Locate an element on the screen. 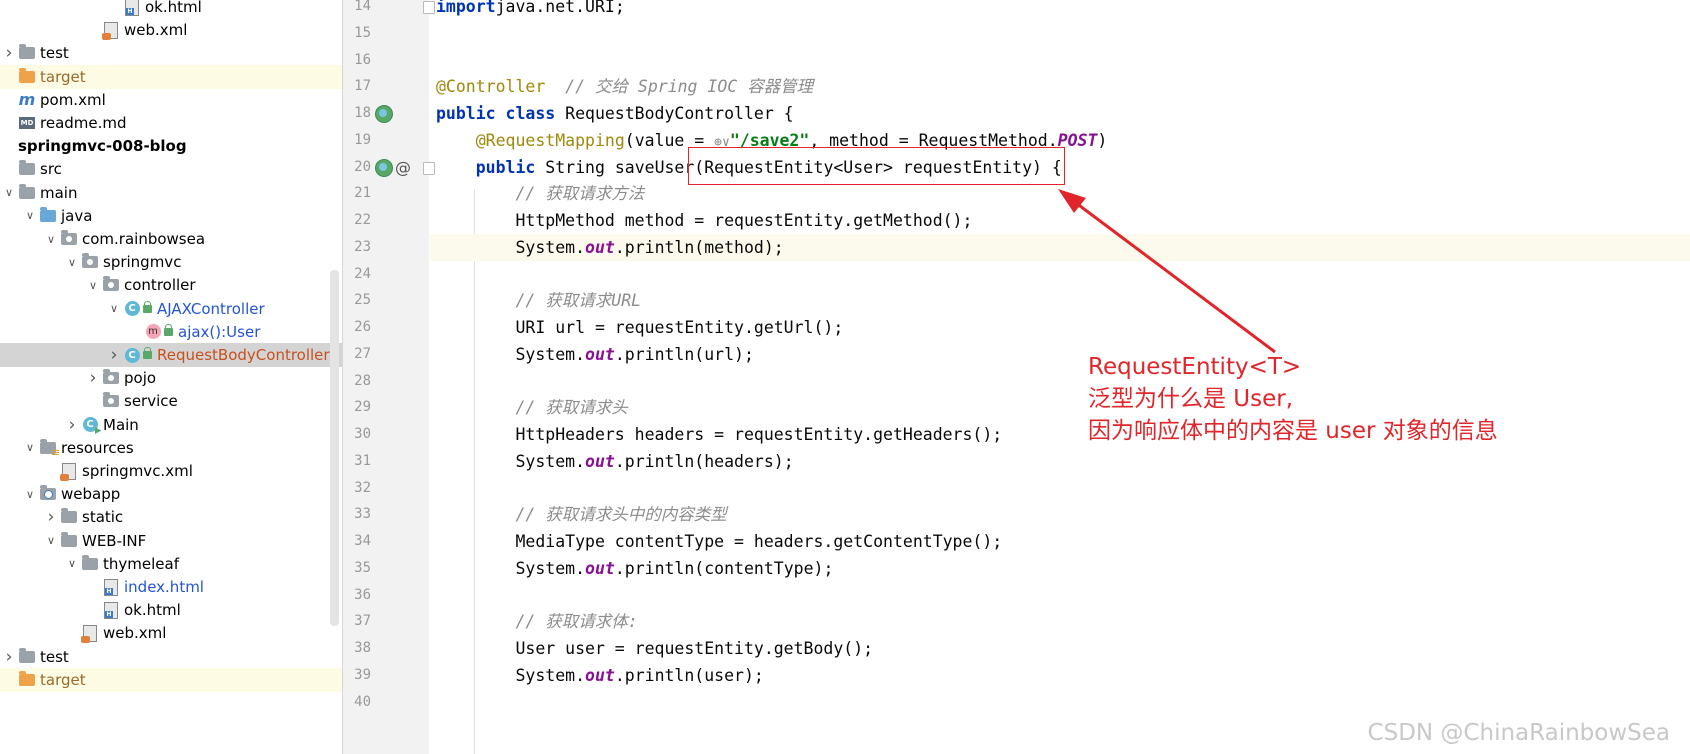  gutter-line: 33 is located at coordinates (386, 514).